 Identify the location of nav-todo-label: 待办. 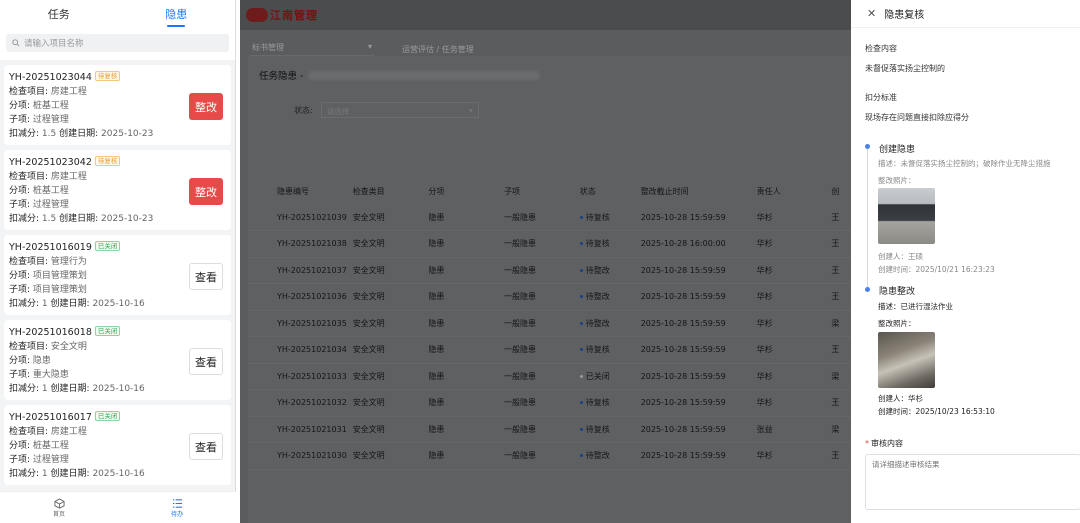
(176, 514).